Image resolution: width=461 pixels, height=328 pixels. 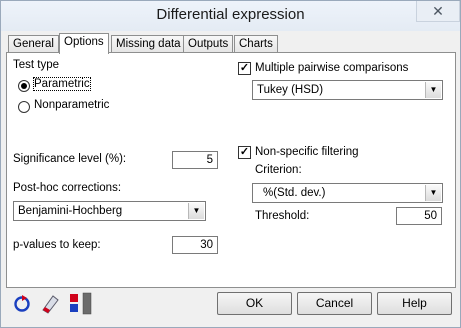 What do you see at coordinates (62, 84) in the screenshot?
I see `parametric-label: Parametric` at bounding box center [62, 84].